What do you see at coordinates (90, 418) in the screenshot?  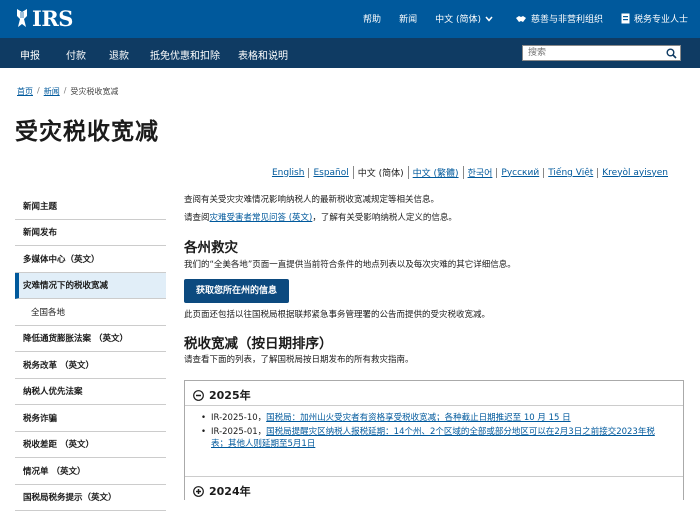 I see `sidebar-item-tax-scams: 税务诈骗` at bounding box center [90, 418].